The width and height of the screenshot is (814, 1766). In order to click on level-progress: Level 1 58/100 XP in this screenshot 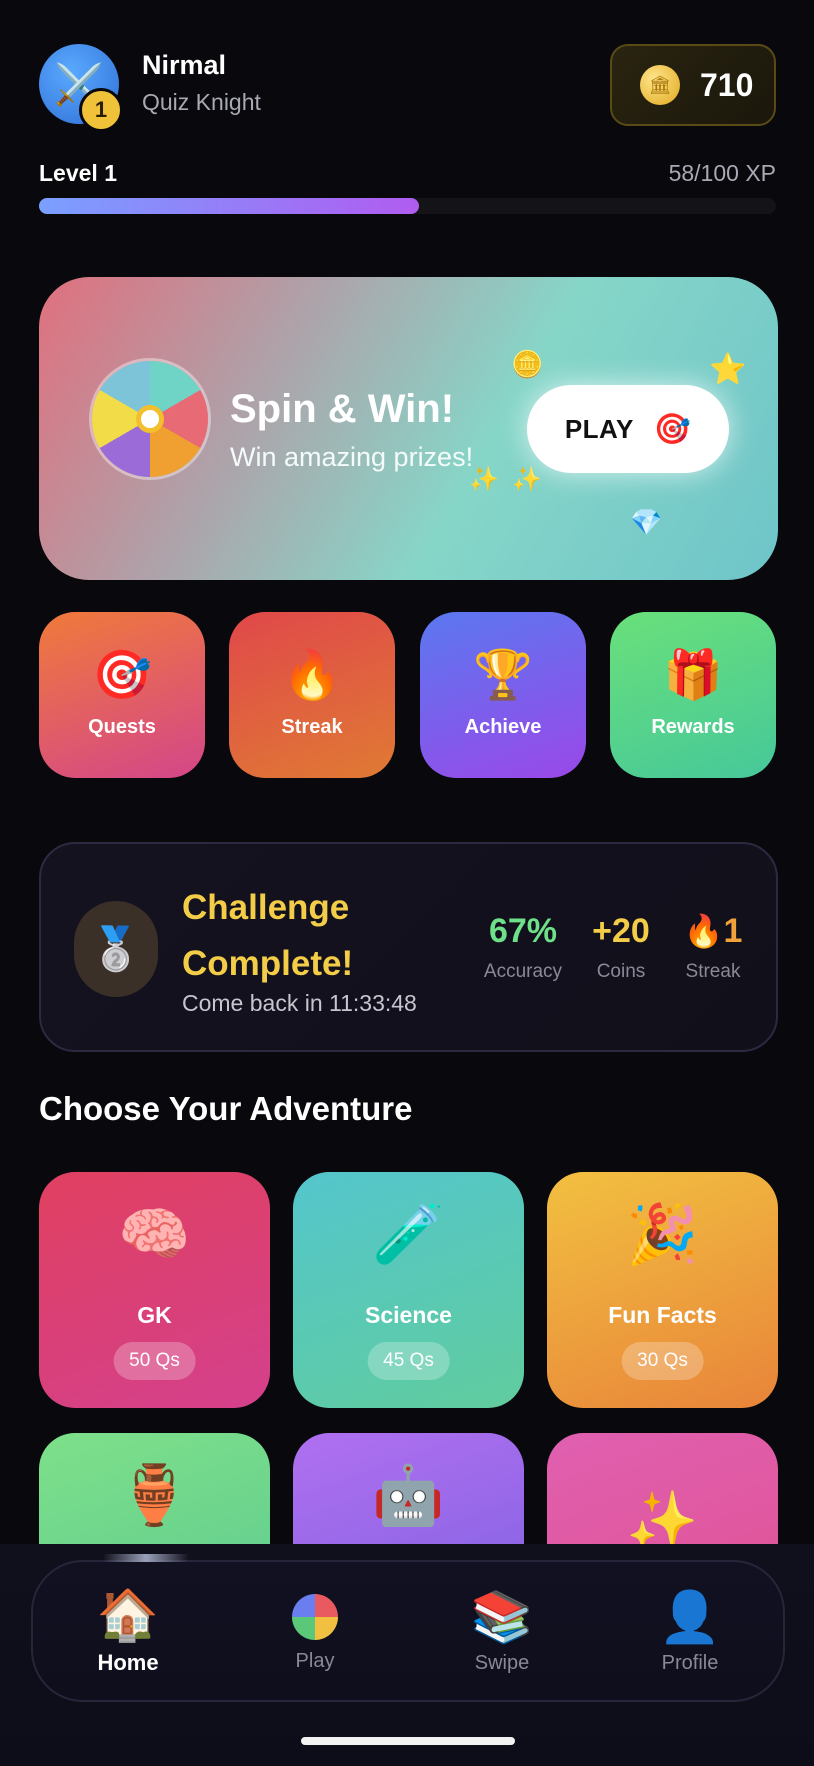, I will do `click(407, 187)`.